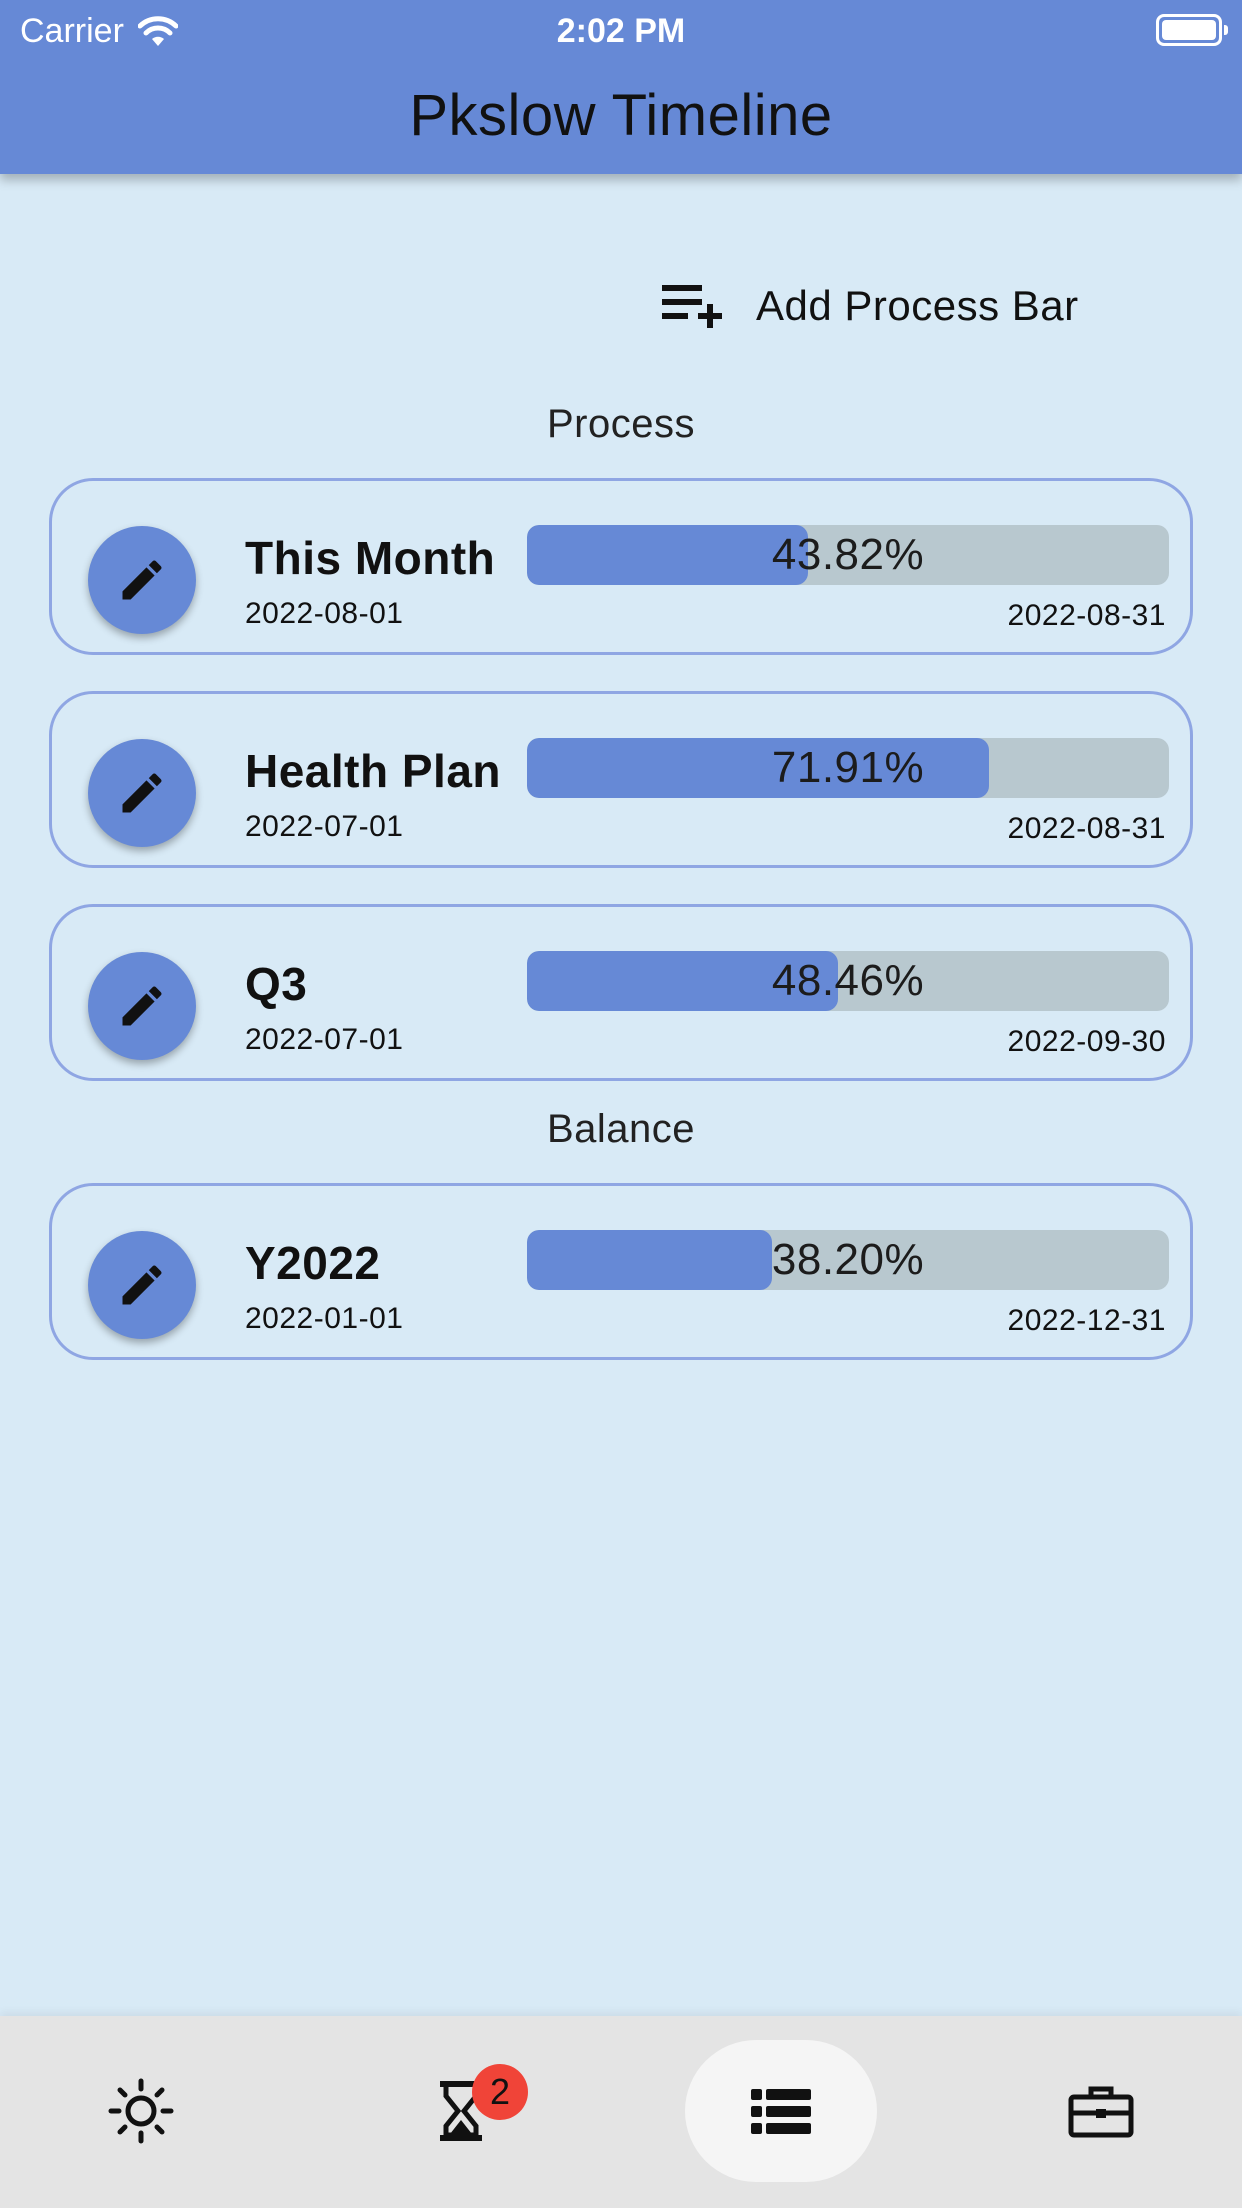  I want to click on nav-item-list, so click(781, 2111).